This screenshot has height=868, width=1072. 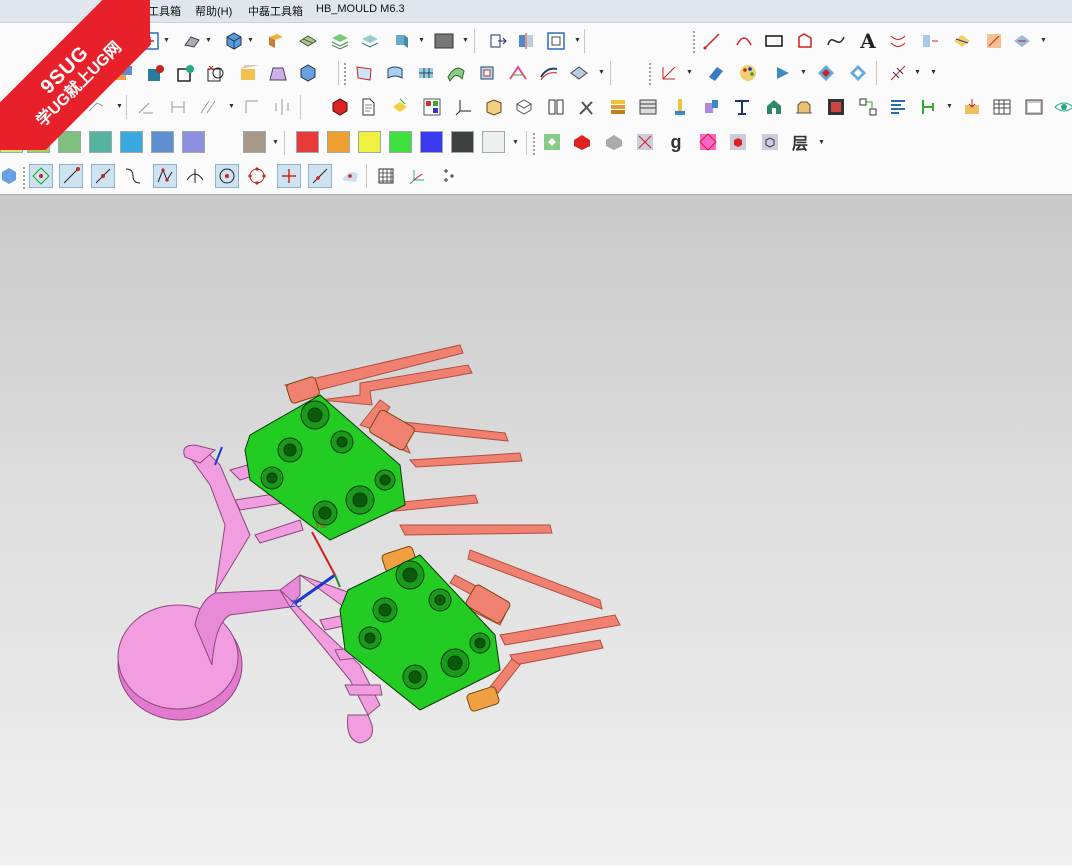 I want to click on extract-curve-icon, so click(x=994, y=41).